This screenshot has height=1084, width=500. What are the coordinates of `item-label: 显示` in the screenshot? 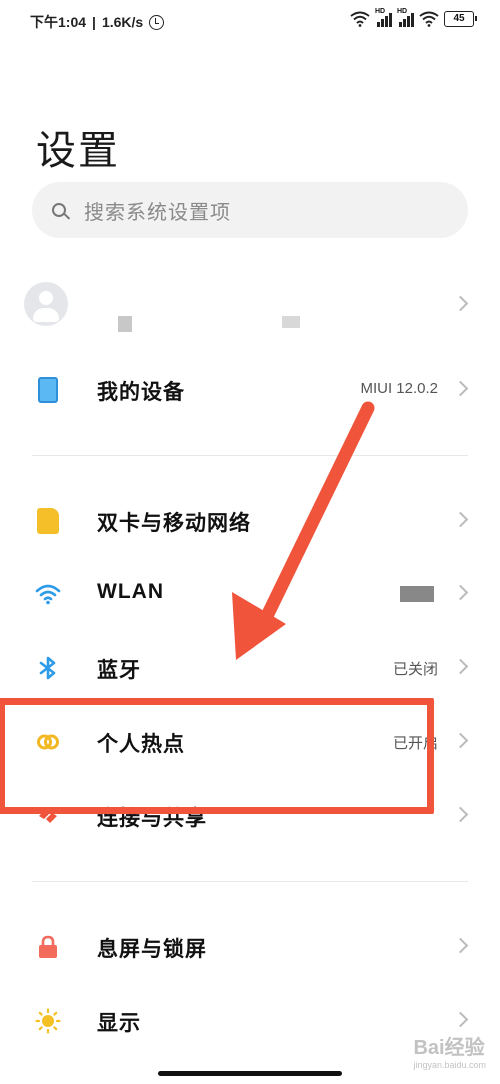 It's located at (119, 1023).